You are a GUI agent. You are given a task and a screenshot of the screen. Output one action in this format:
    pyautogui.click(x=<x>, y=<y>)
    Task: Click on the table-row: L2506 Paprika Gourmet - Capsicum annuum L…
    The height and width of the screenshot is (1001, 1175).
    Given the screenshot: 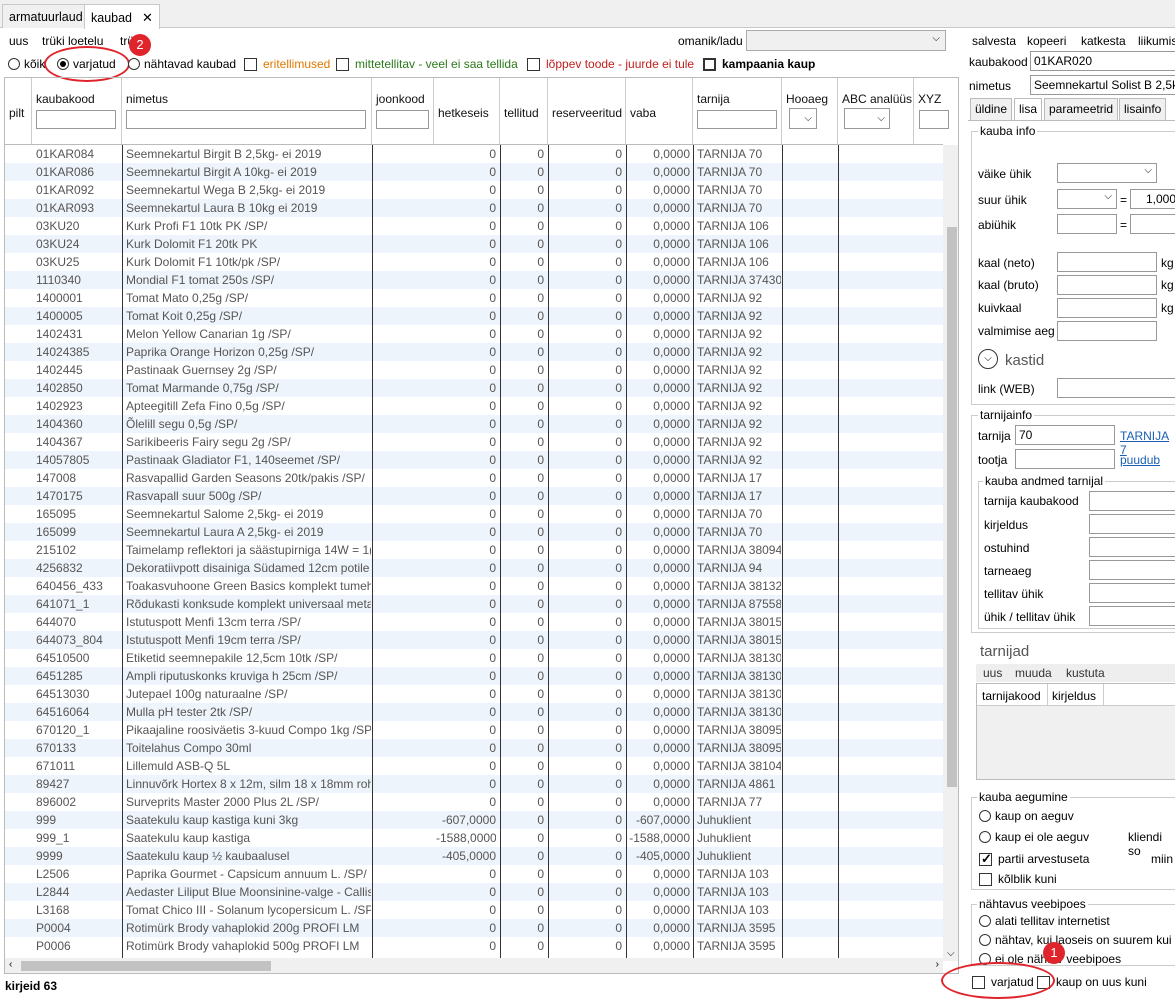 What is the action you would take?
    pyautogui.click(x=474, y=874)
    